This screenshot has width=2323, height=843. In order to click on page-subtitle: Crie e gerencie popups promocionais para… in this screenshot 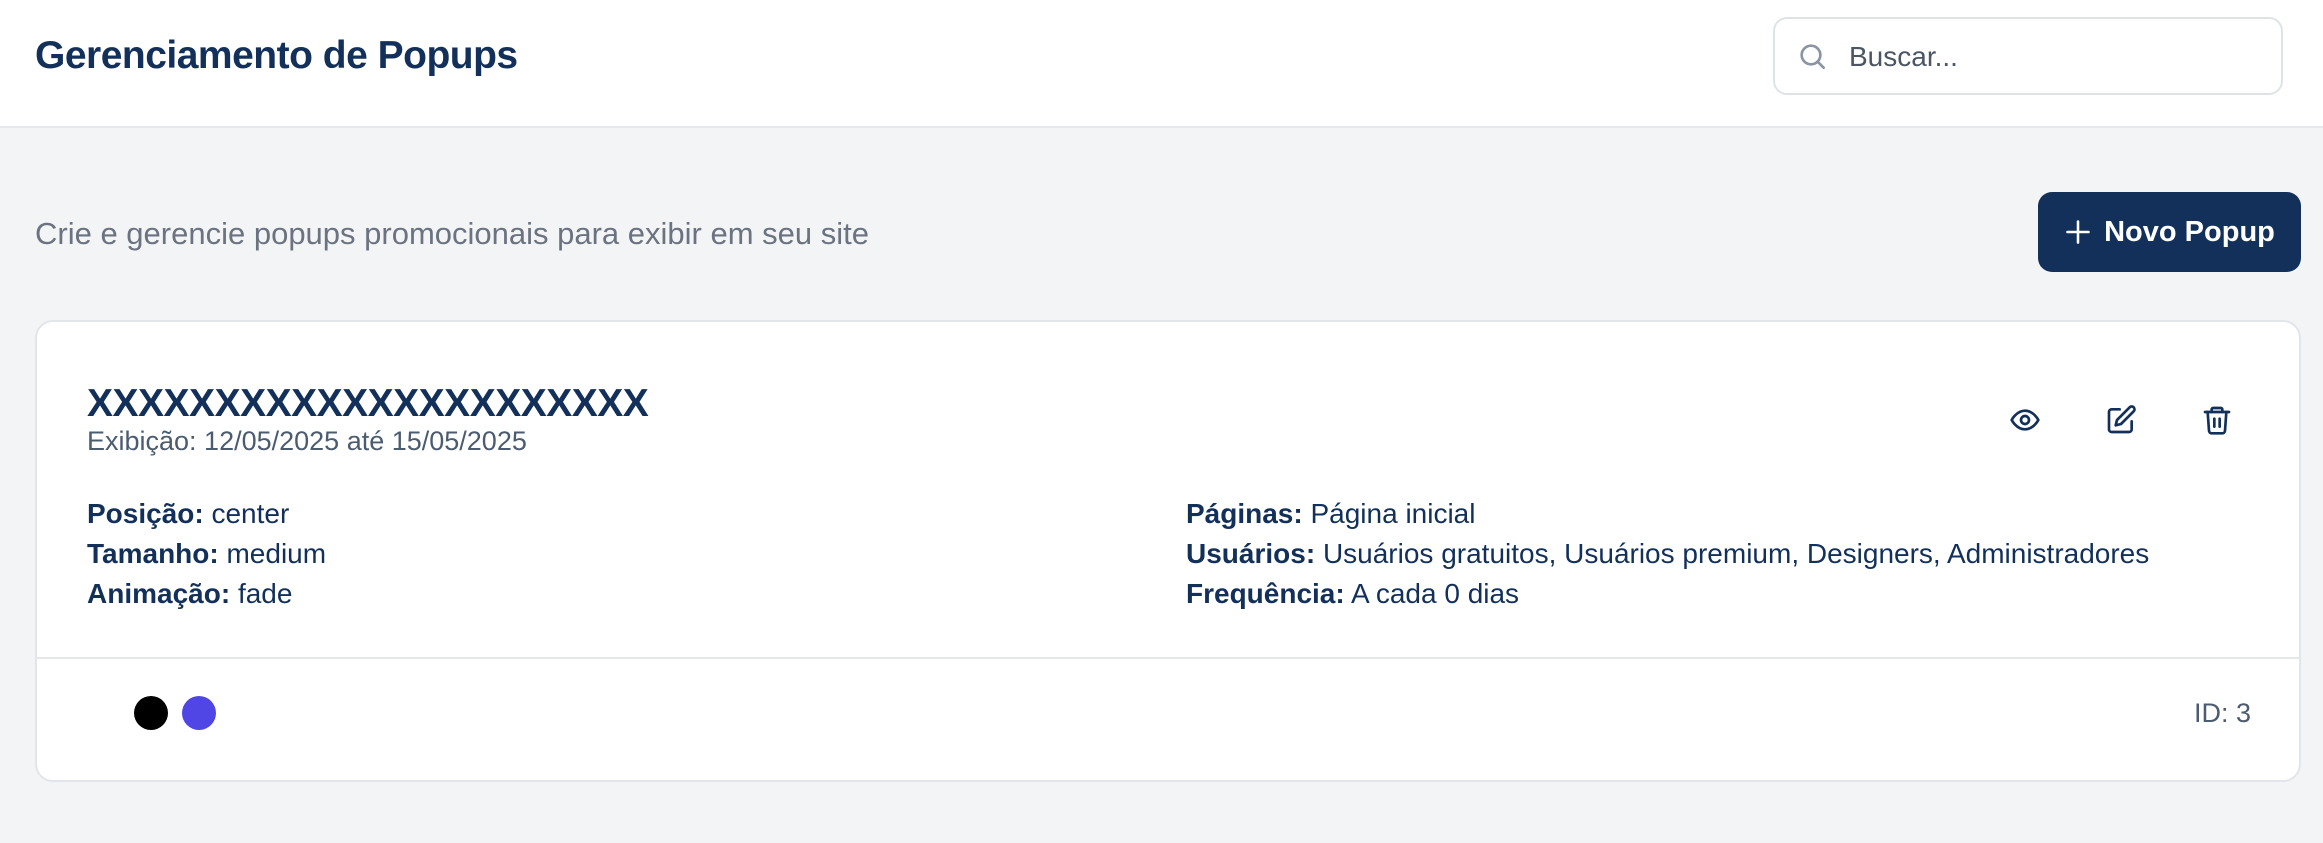, I will do `click(452, 233)`.